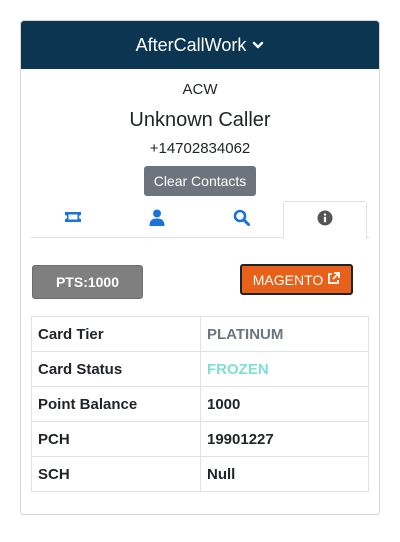  What do you see at coordinates (284, 439) in the screenshot?
I see `pch-value: 19901227` at bounding box center [284, 439].